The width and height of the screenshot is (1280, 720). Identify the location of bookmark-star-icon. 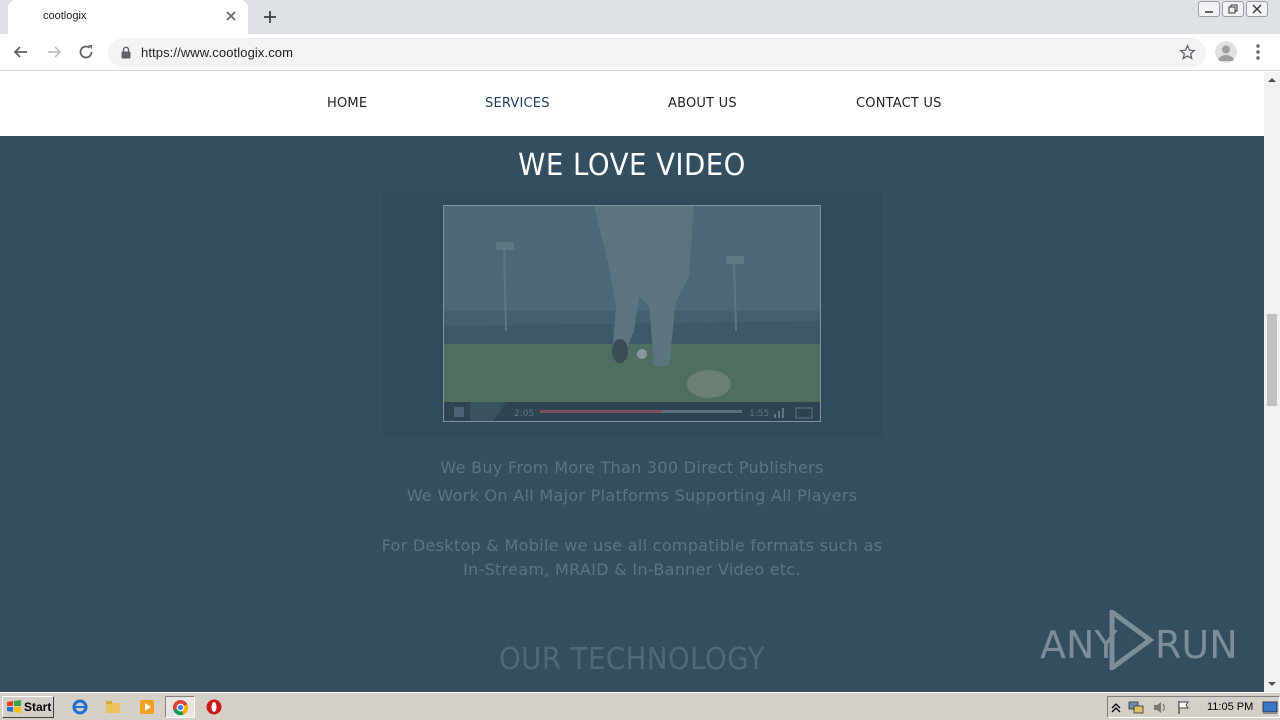
(1187, 52).